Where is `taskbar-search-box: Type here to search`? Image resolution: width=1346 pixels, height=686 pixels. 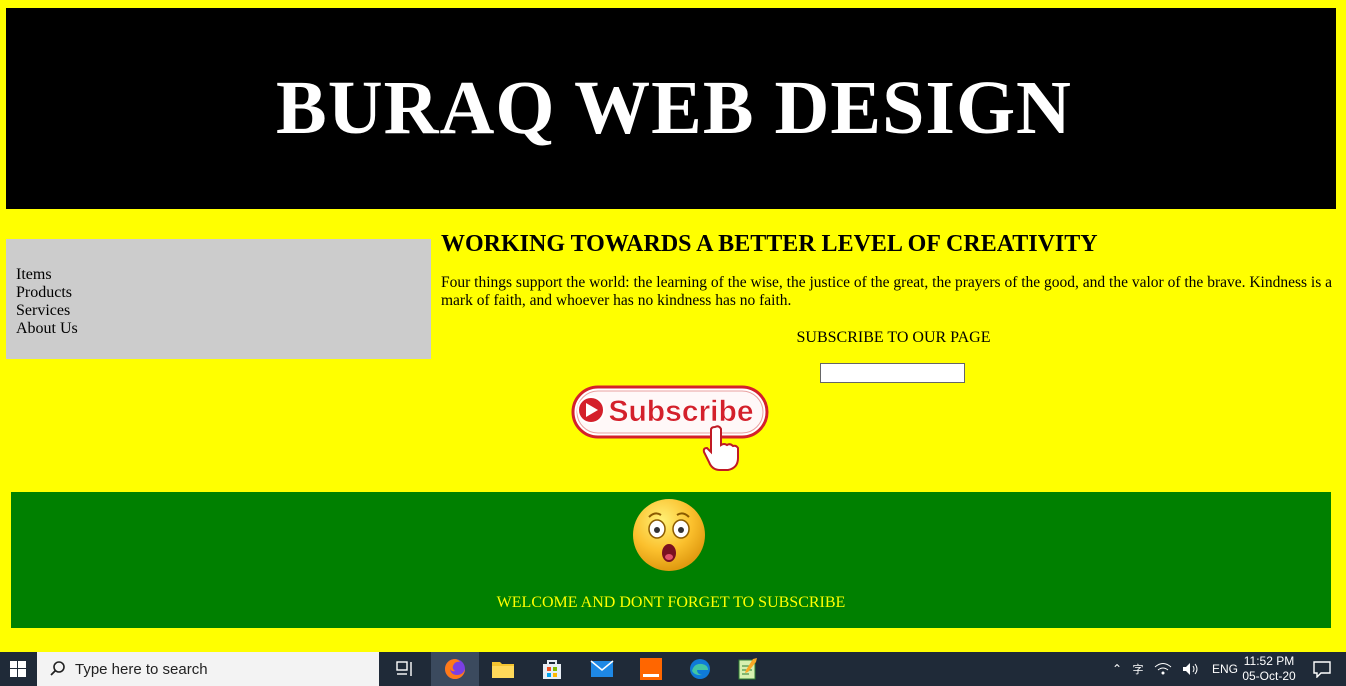
taskbar-search-box: Type here to search is located at coordinates (208, 669).